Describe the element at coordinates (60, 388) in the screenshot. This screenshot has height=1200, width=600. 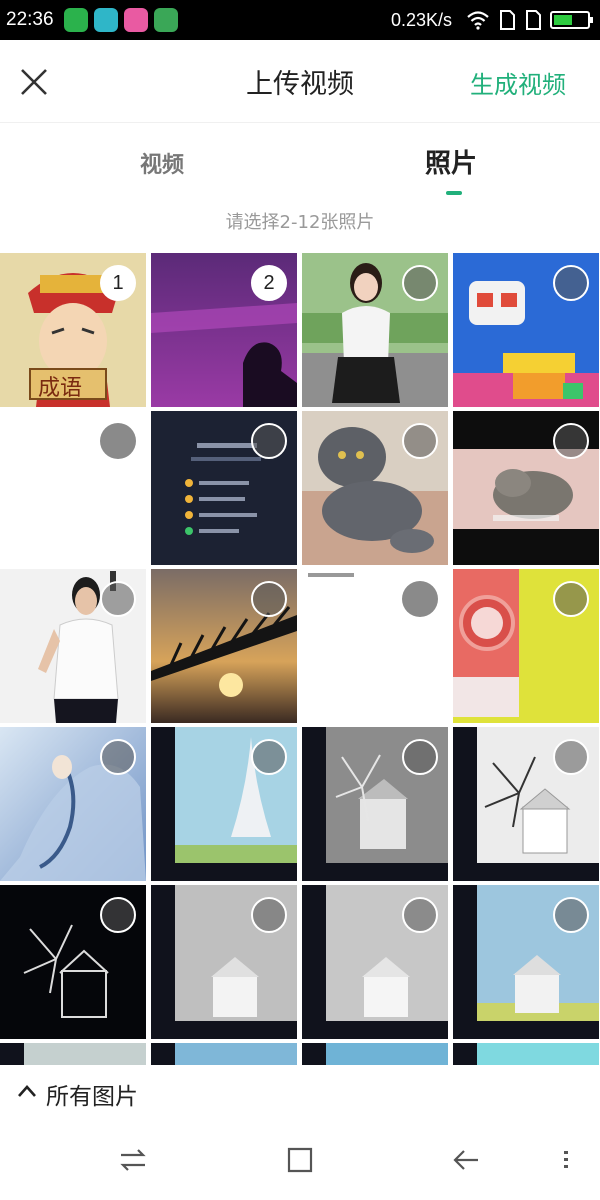
I see `idiom-text: 成语` at that location.